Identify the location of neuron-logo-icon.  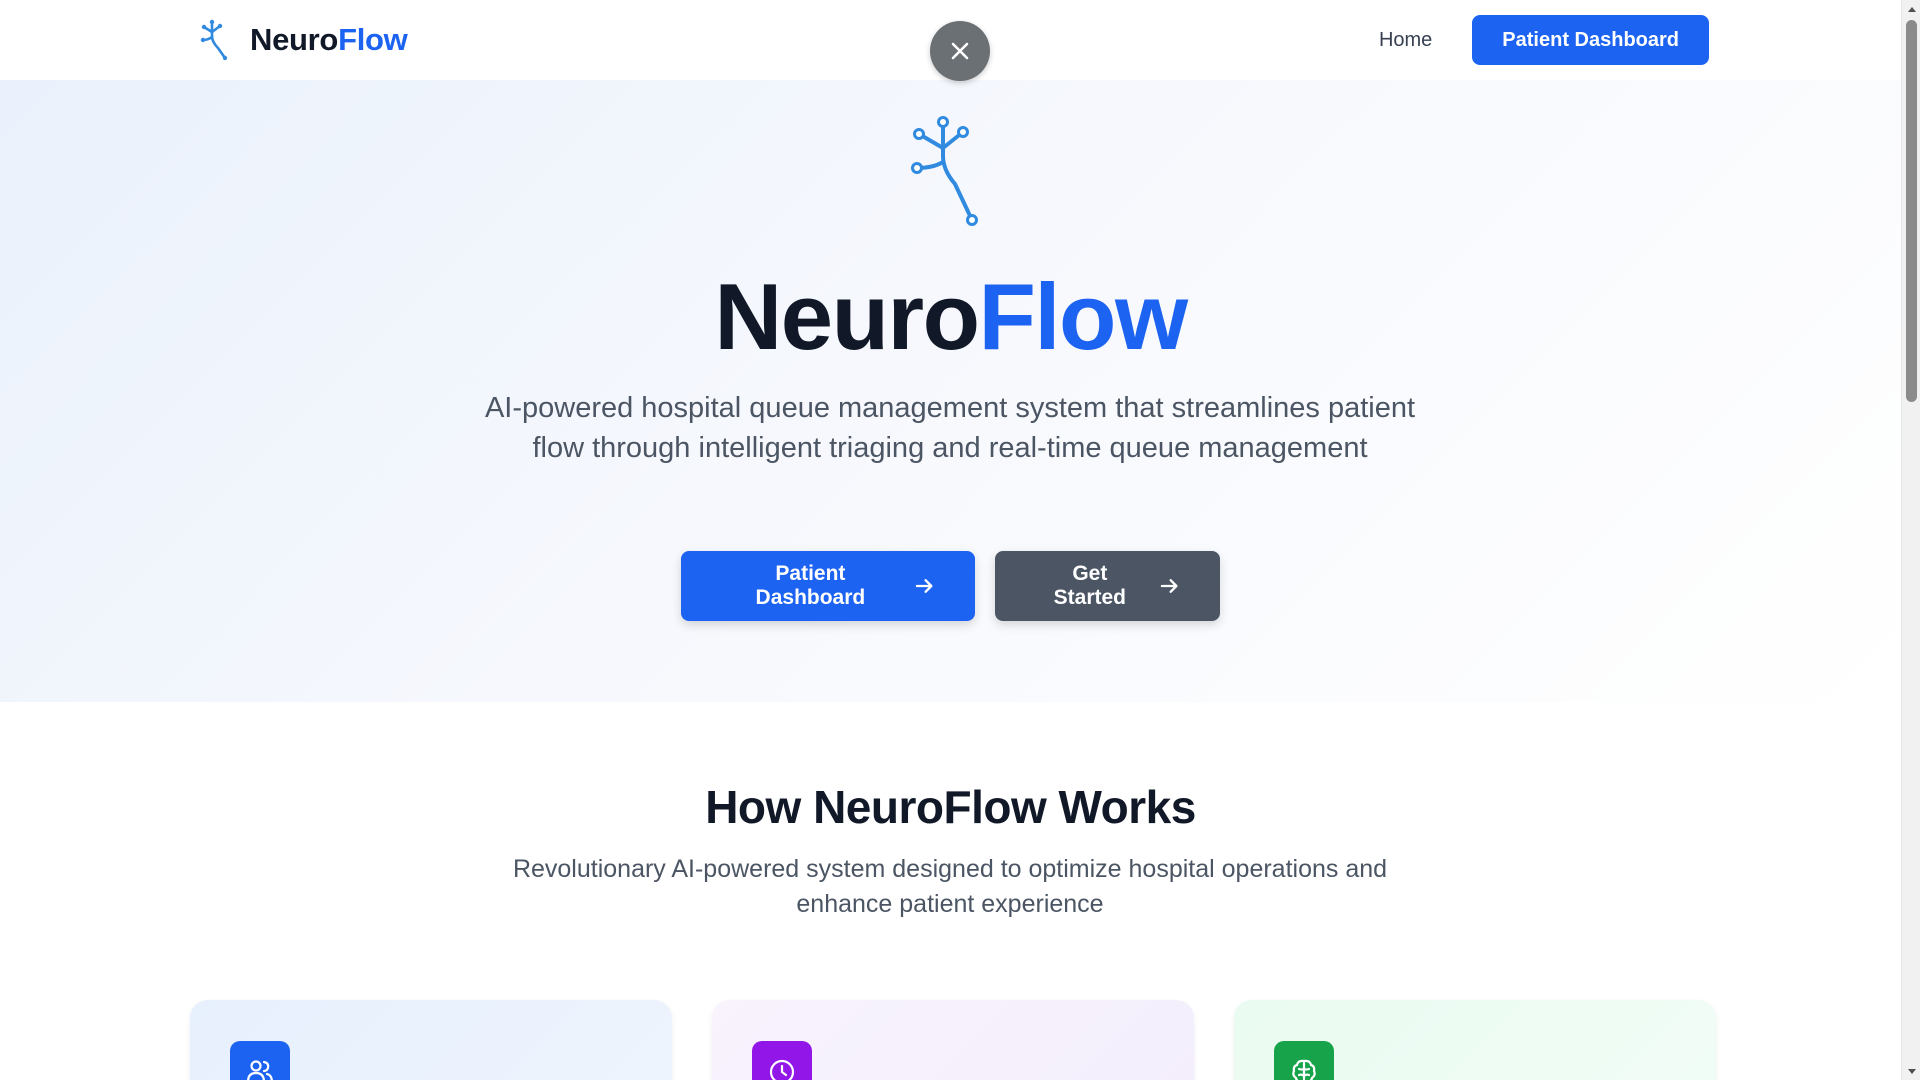
(214, 40).